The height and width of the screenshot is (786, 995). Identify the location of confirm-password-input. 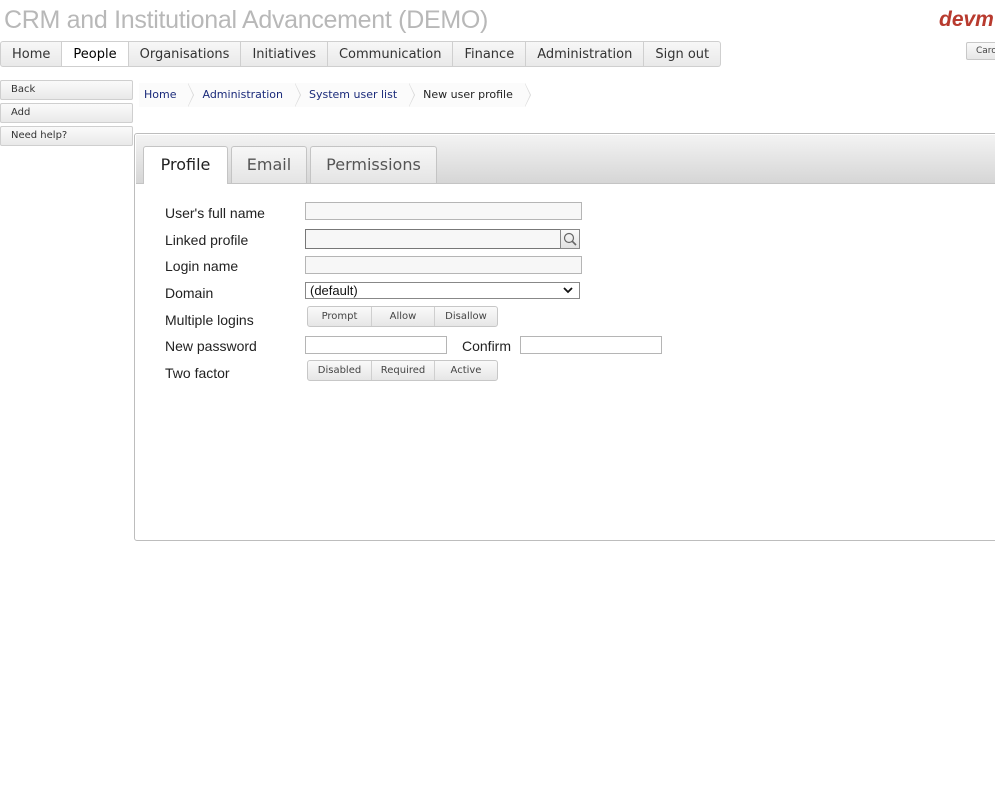
(591, 345).